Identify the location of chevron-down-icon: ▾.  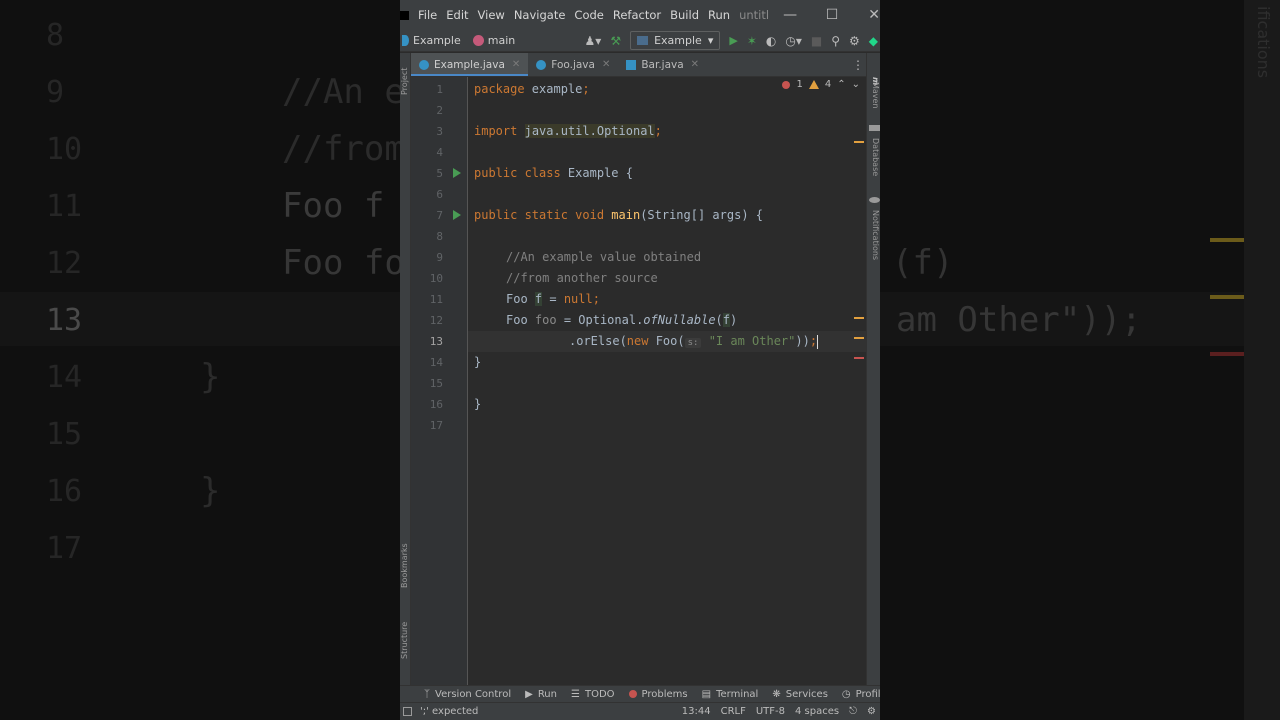
(710, 40).